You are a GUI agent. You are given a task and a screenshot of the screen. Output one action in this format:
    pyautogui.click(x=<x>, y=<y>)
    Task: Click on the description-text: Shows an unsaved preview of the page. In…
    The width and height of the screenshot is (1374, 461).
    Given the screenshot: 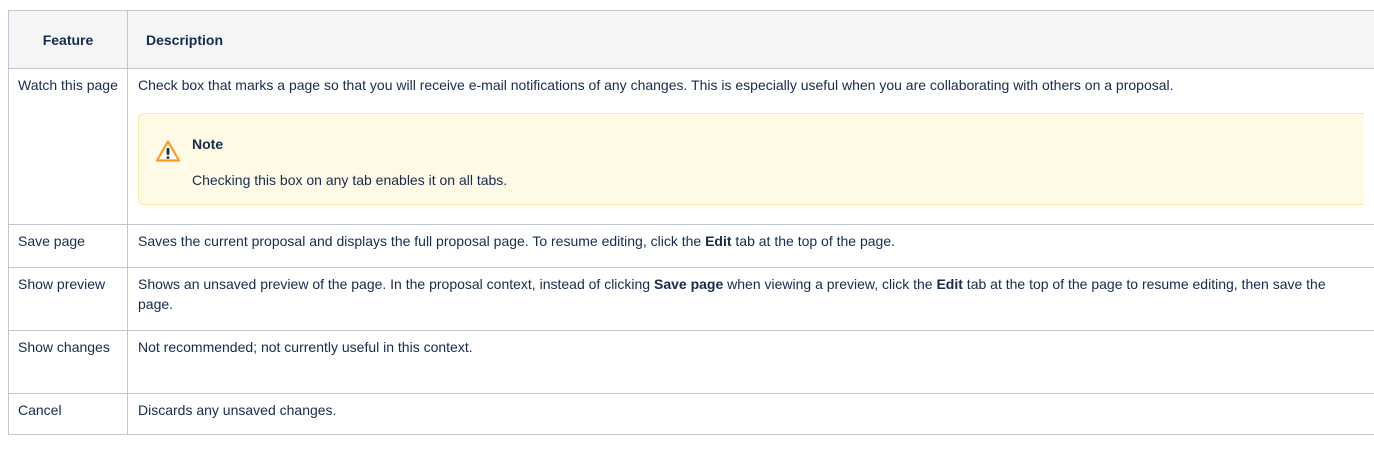 What is the action you would take?
    pyautogui.click(x=751, y=294)
    